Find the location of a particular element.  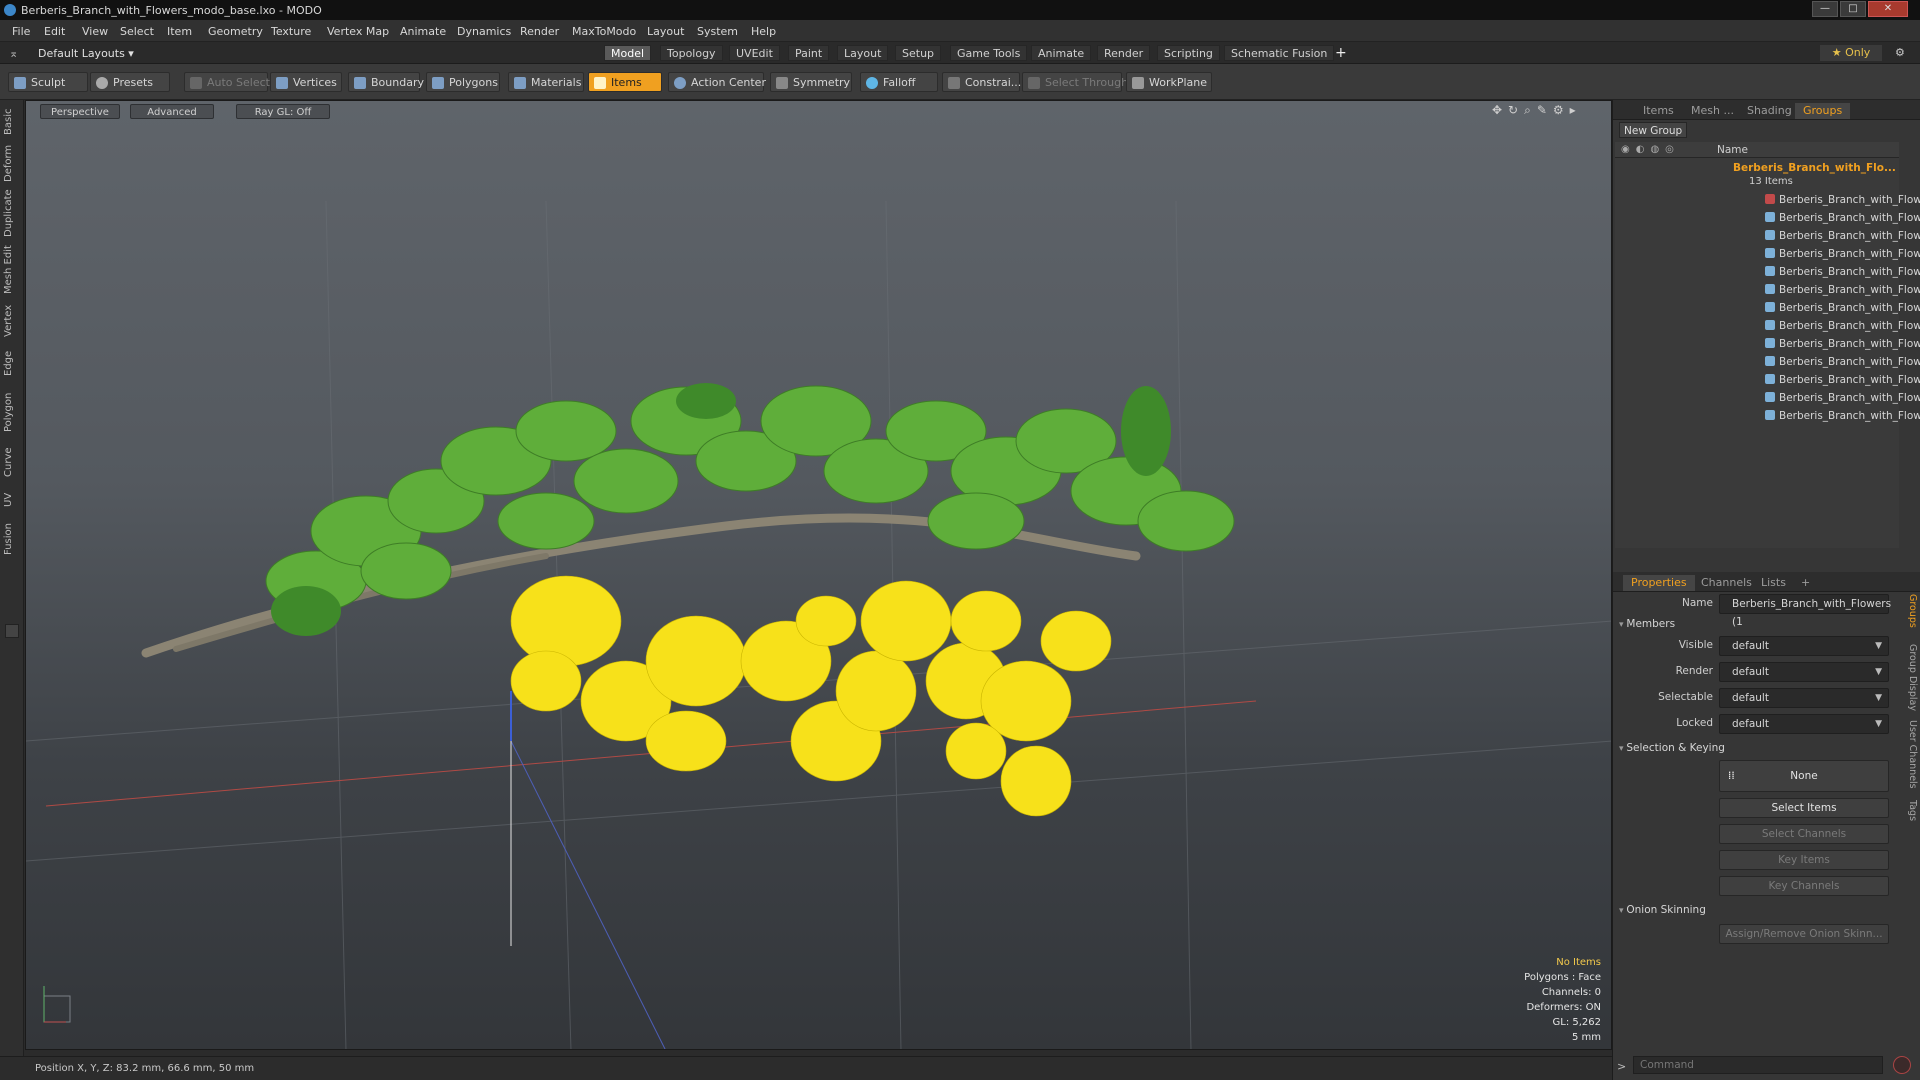

add-panel-tab: + is located at coordinates (1805, 583).